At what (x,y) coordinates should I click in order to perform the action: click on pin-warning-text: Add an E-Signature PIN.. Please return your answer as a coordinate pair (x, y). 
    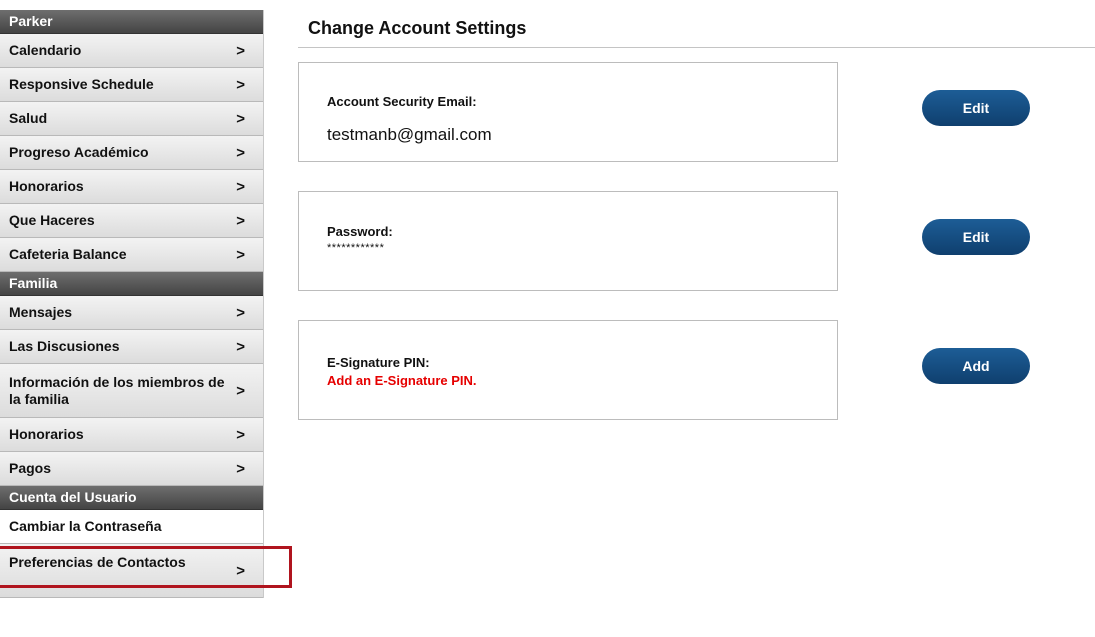
    Looking at the image, I should click on (402, 380).